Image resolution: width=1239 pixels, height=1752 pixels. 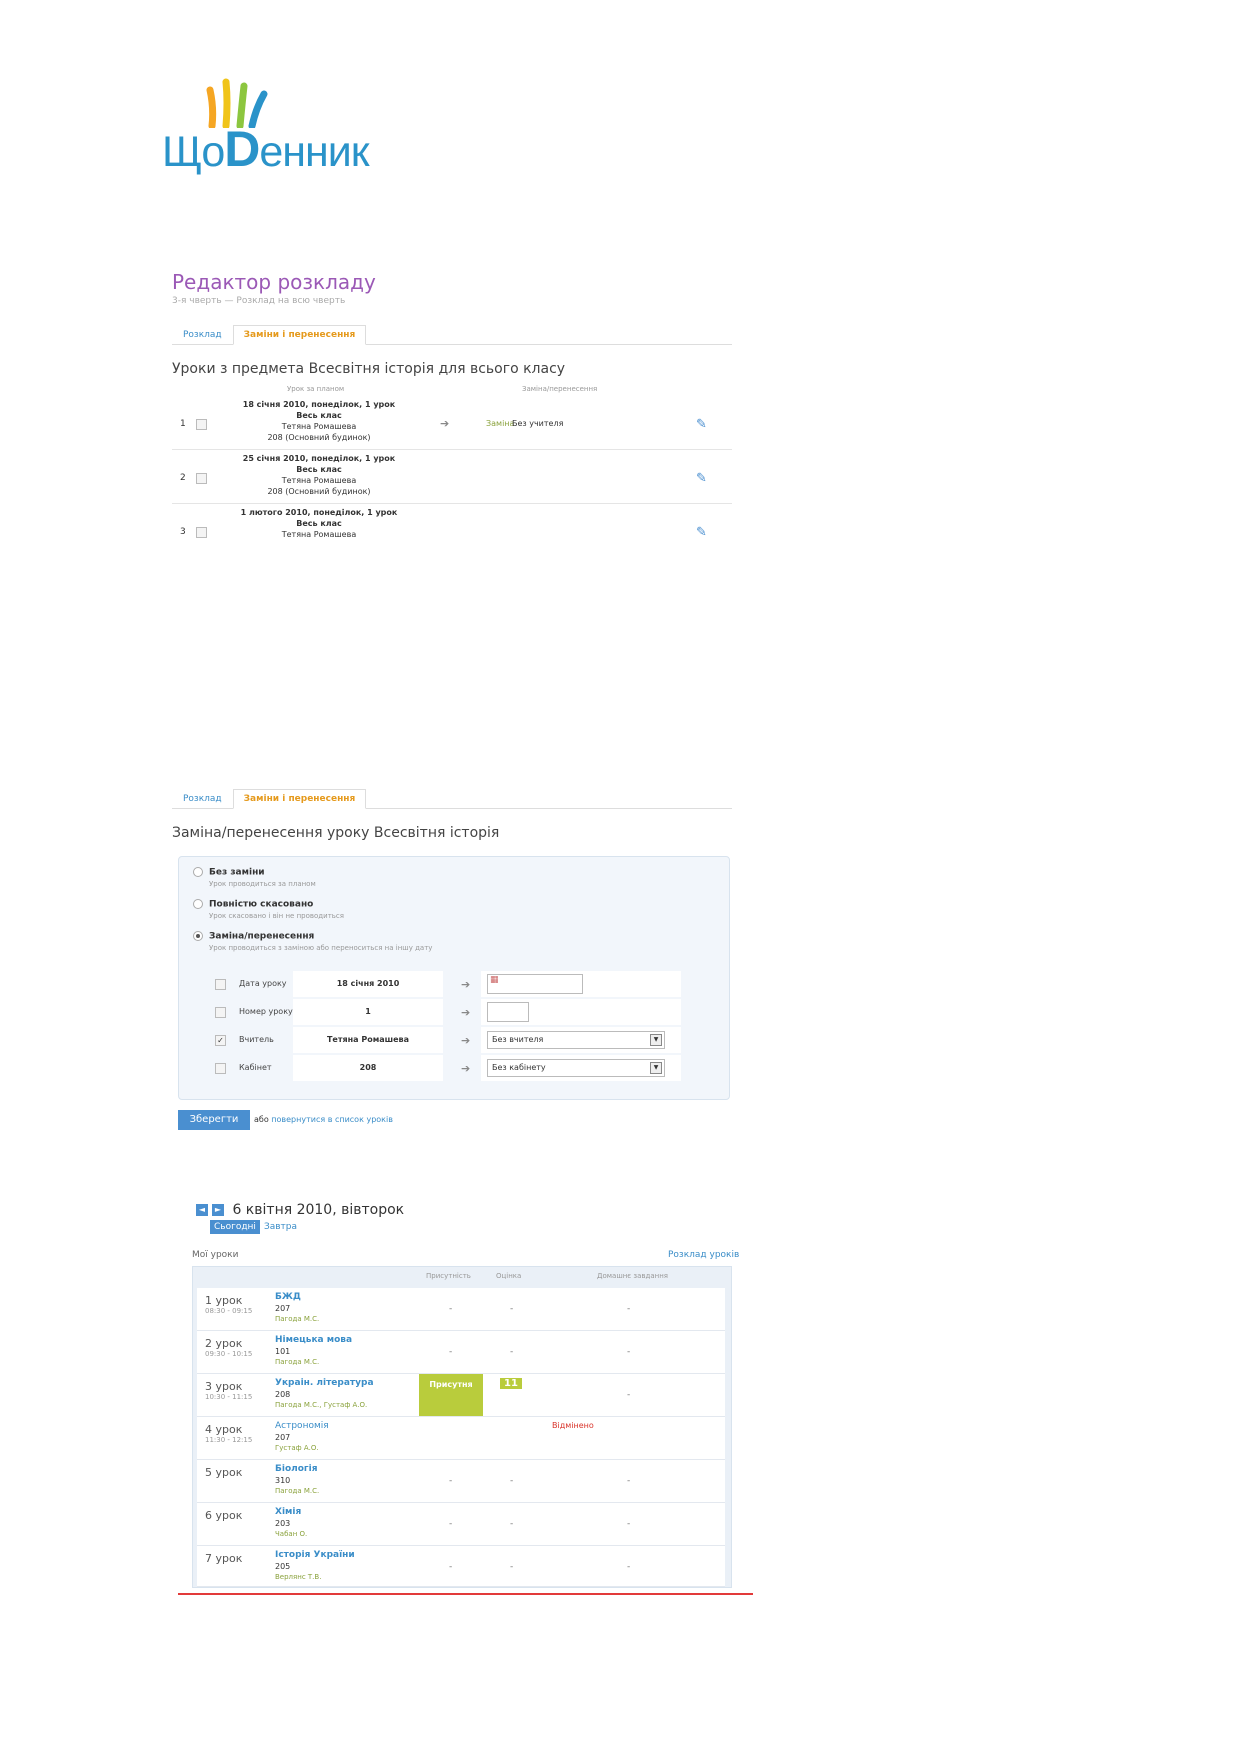 What do you see at coordinates (283, 1351) in the screenshot?
I see `lesson-room: 101` at bounding box center [283, 1351].